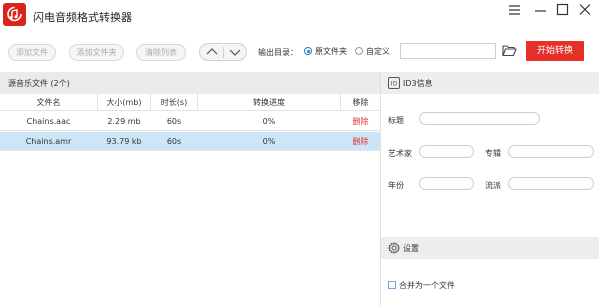  Describe the element at coordinates (541, 10) in the screenshot. I see `minimize-icon` at that location.